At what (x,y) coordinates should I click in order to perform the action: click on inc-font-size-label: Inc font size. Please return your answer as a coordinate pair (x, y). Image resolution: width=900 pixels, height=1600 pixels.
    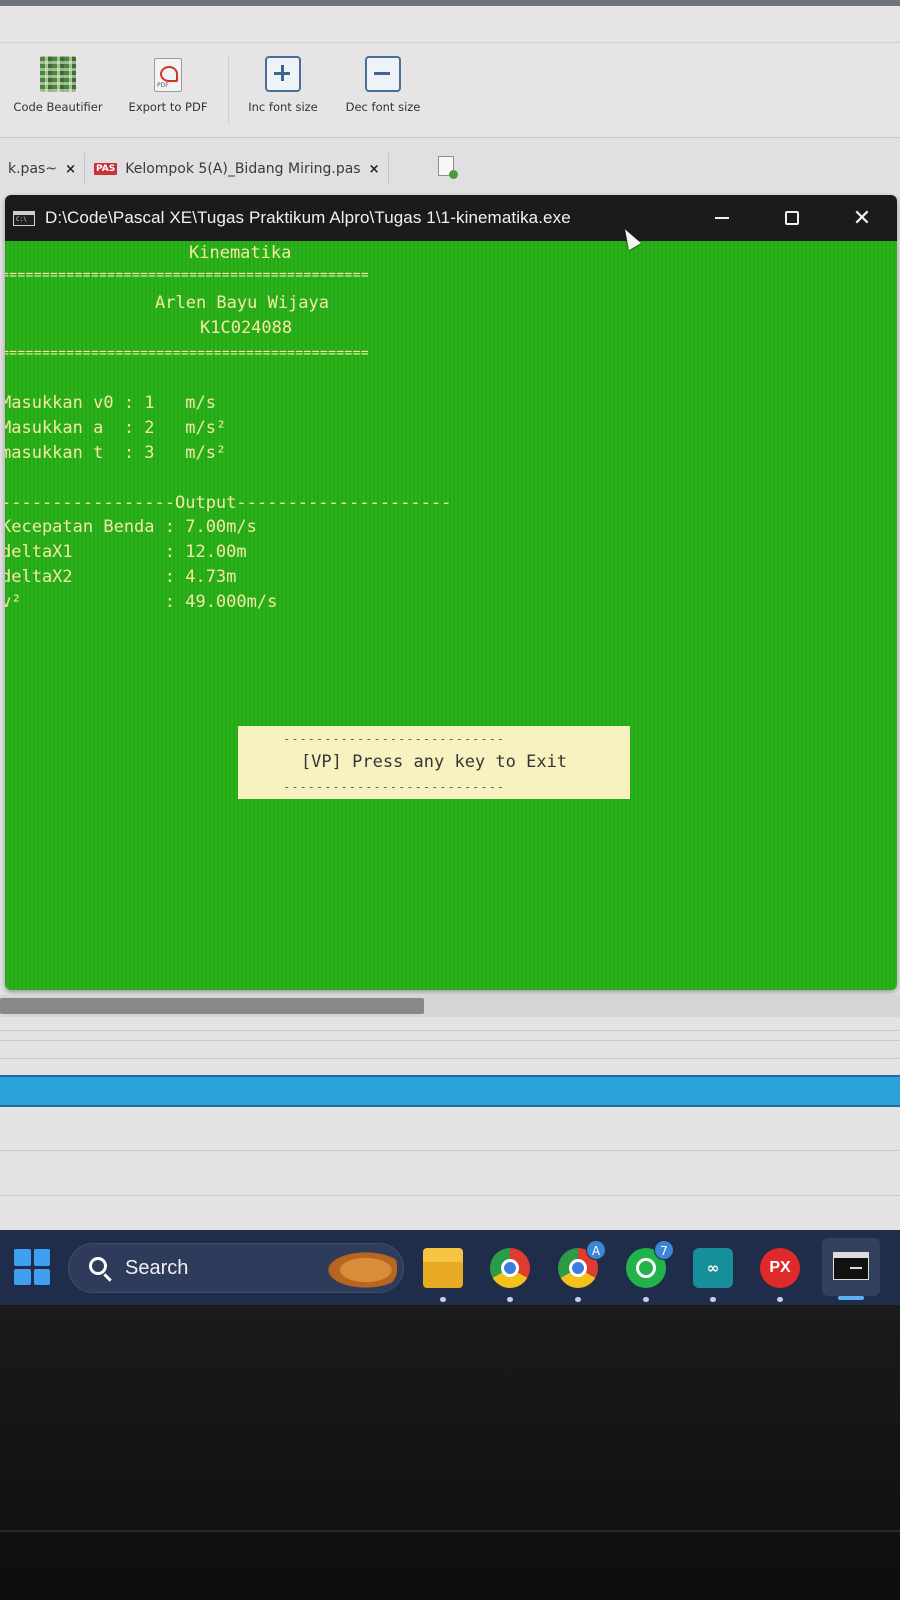
    Looking at the image, I should click on (283, 107).